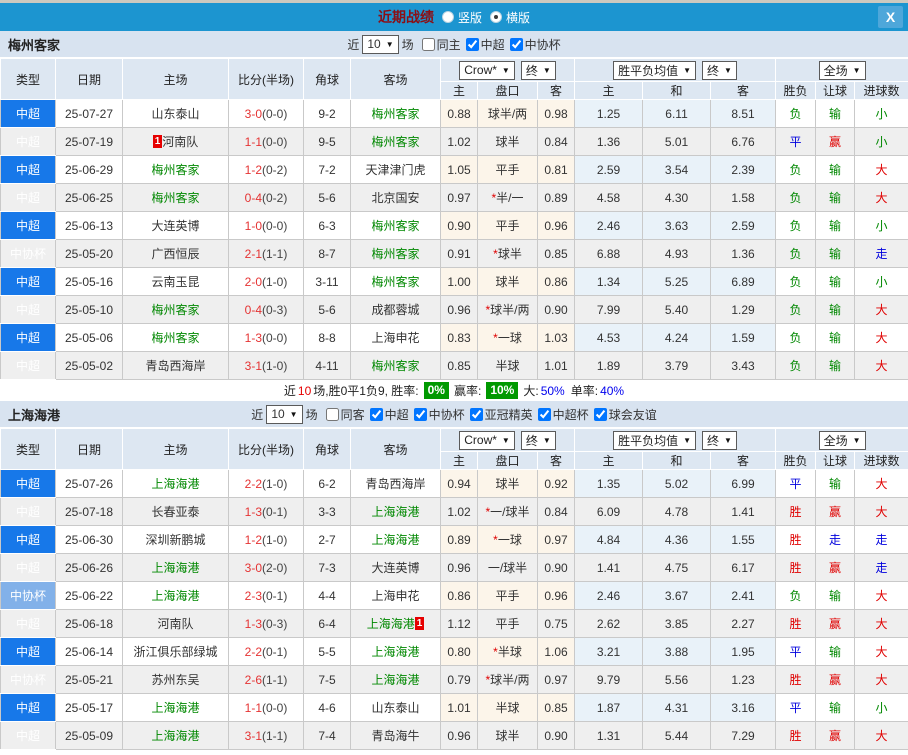 This screenshot has width=908, height=755. What do you see at coordinates (459, 197) in the screenshot?
I see `home-odds-cell: 0.97` at bounding box center [459, 197].